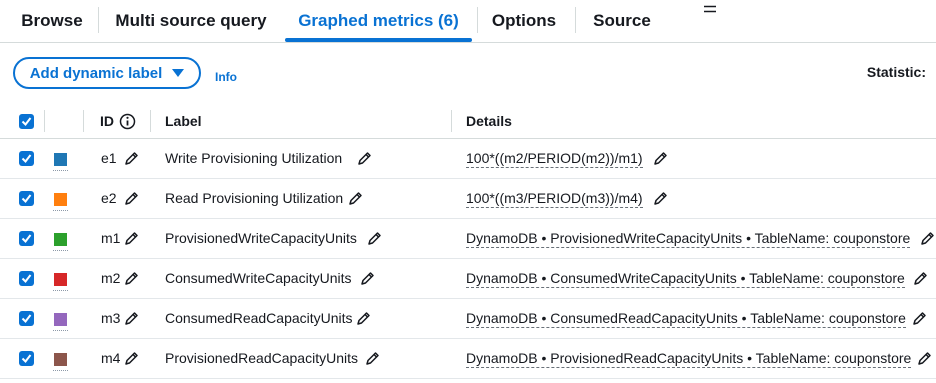  What do you see at coordinates (261, 358) in the screenshot?
I see `metric-label: ProvisionedReadCapacityUnits` at bounding box center [261, 358].